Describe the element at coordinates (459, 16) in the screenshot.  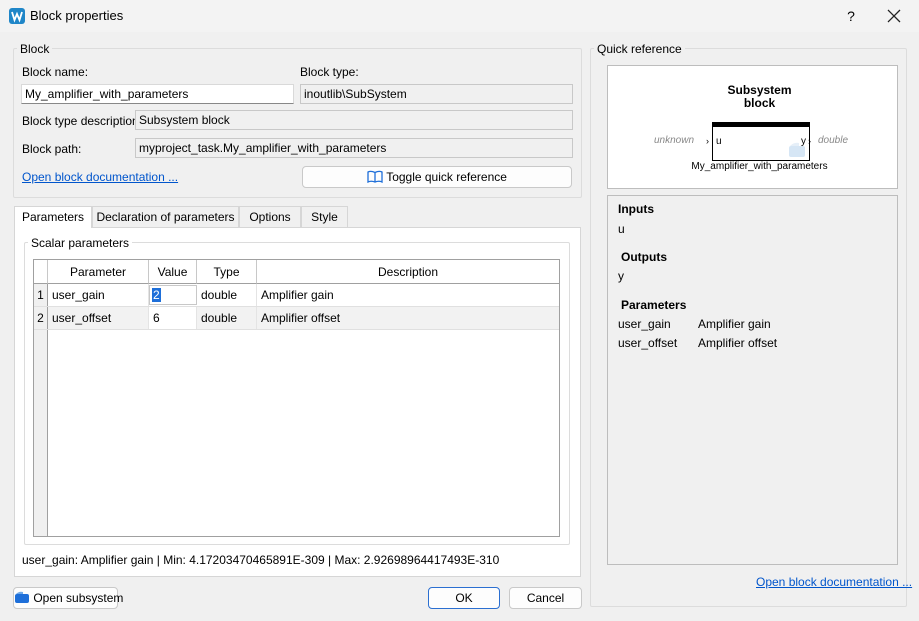
I see `title-bar: Block properties ?` at that location.